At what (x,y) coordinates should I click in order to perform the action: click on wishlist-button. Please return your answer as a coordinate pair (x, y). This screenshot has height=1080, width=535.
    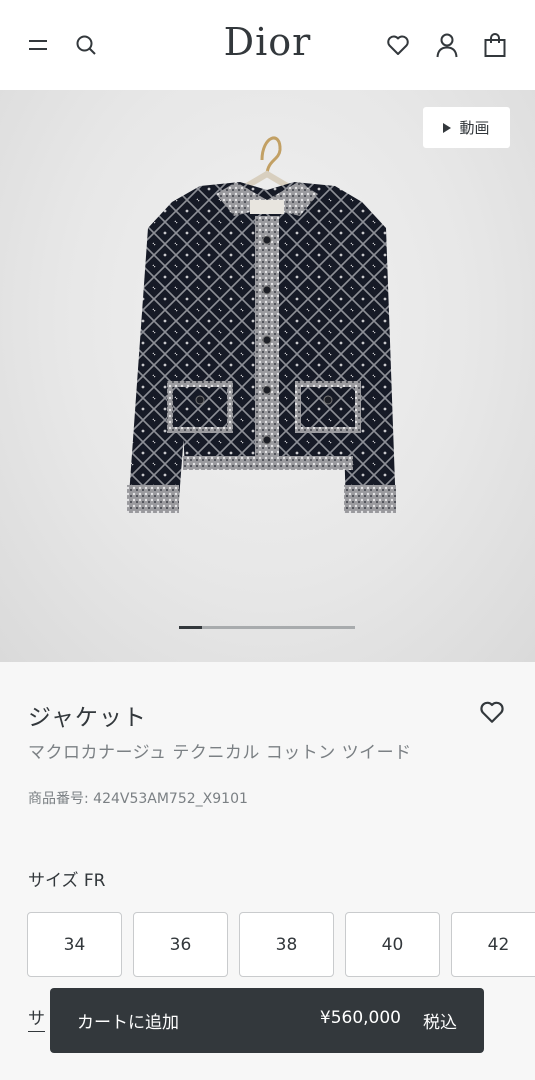
    Looking at the image, I should click on (398, 45).